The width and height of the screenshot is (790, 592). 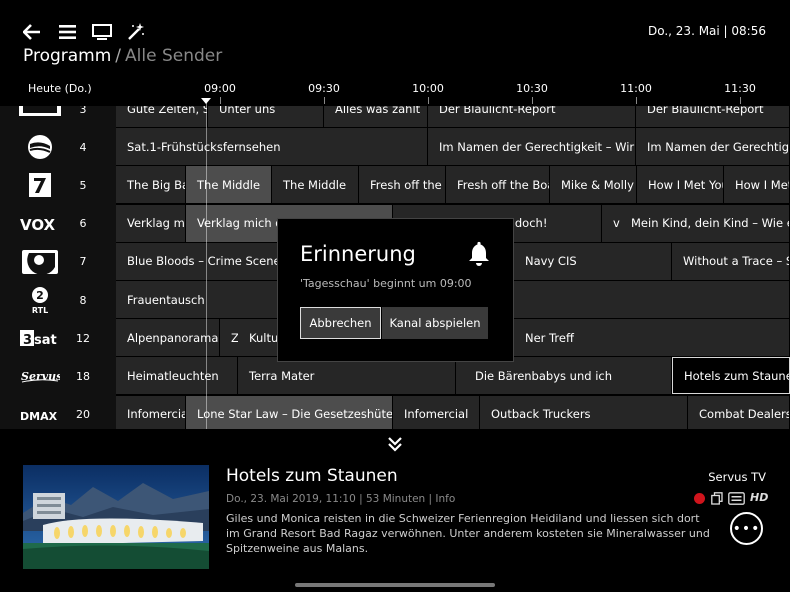 What do you see at coordinates (740, 88) in the screenshot?
I see `time-label: 11:30` at bounding box center [740, 88].